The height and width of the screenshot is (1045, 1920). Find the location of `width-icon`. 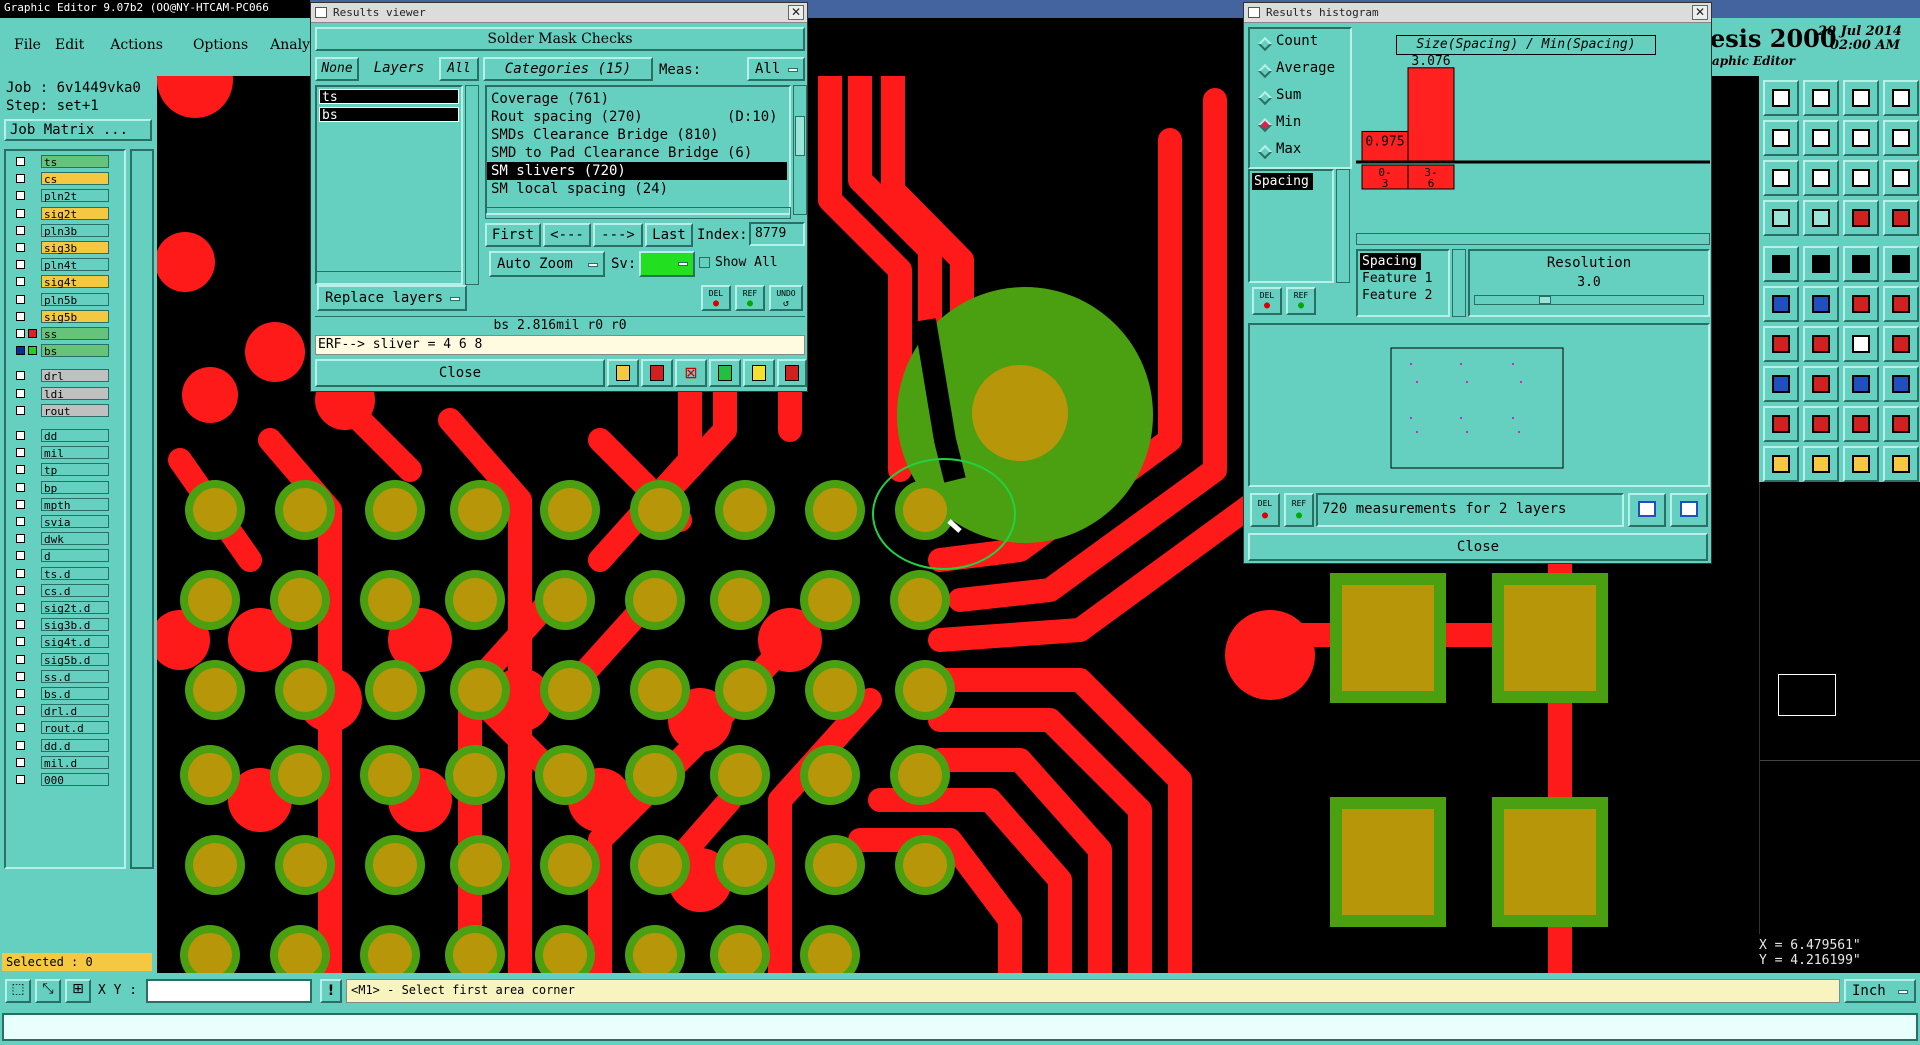

width-icon is located at coordinates (1861, 384).